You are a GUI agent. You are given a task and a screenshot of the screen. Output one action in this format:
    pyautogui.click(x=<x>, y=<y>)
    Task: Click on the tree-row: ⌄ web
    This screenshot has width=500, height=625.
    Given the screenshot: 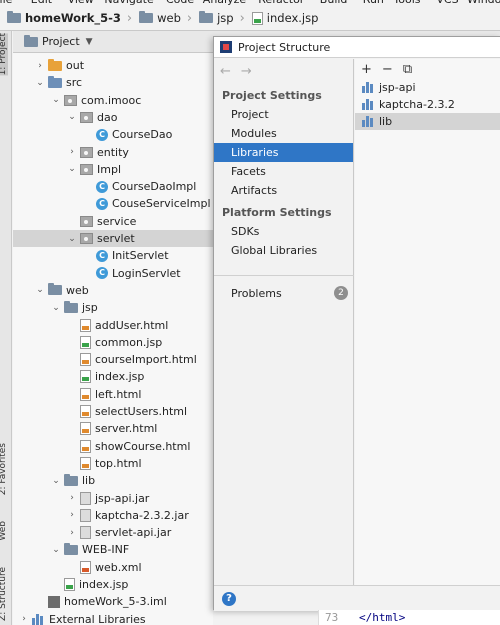 What is the action you would take?
    pyautogui.click(x=113, y=290)
    